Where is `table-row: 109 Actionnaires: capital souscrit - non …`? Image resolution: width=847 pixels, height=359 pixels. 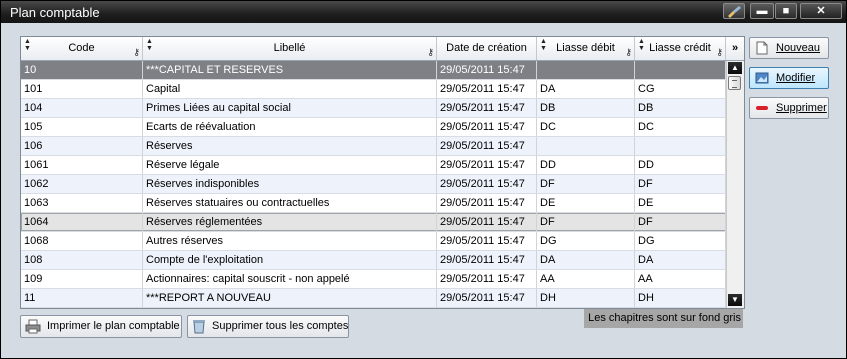
table-row: 109 Actionnaires: capital souscrit - non … is located at coordinates (373, 279).